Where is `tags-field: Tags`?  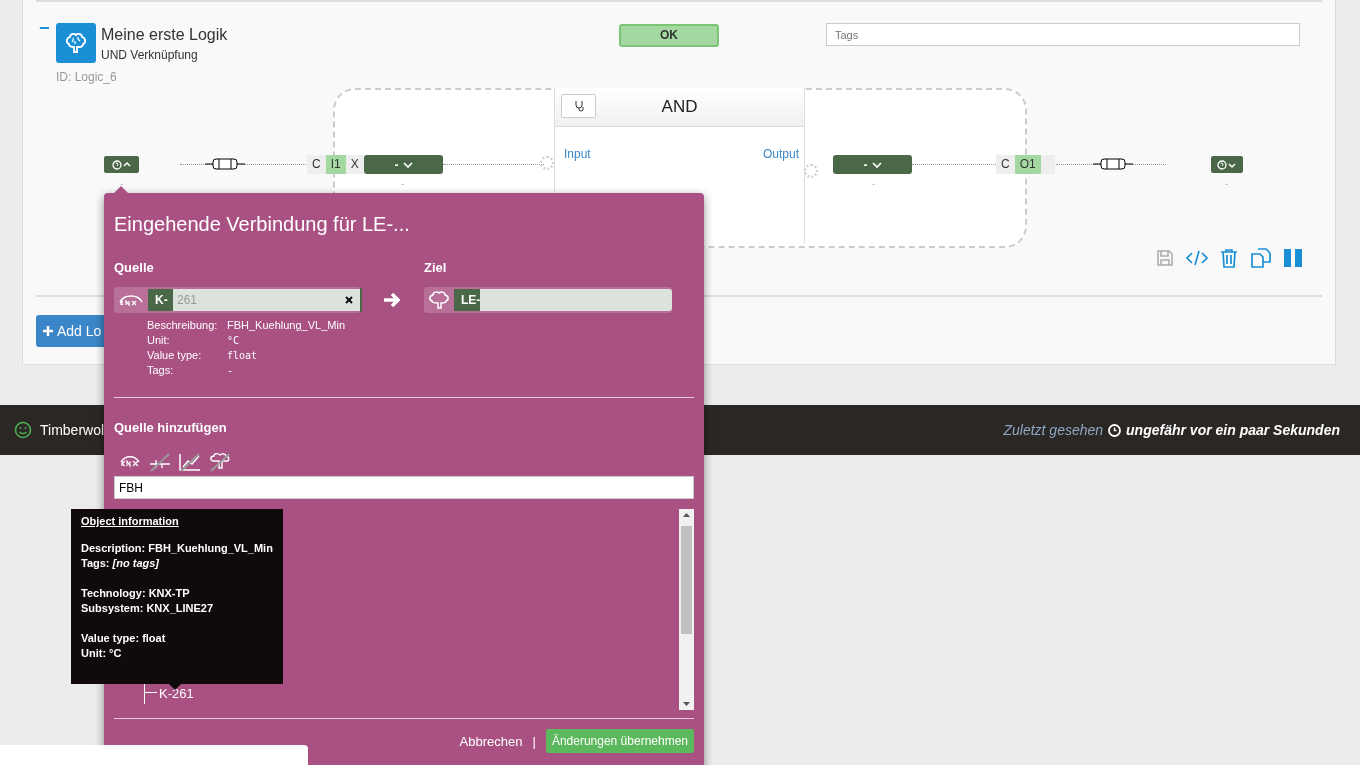
tags-field: Tags is located at coordinates (1063, 34).